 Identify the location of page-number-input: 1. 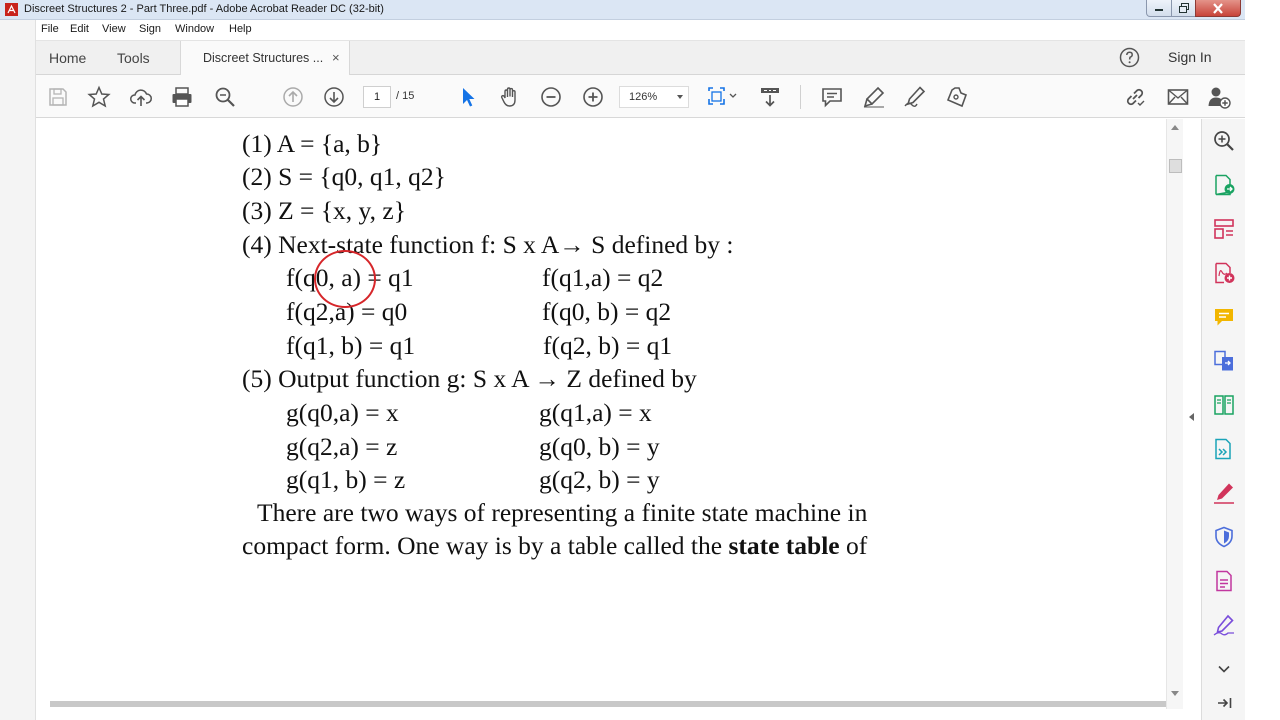
(377, 97).